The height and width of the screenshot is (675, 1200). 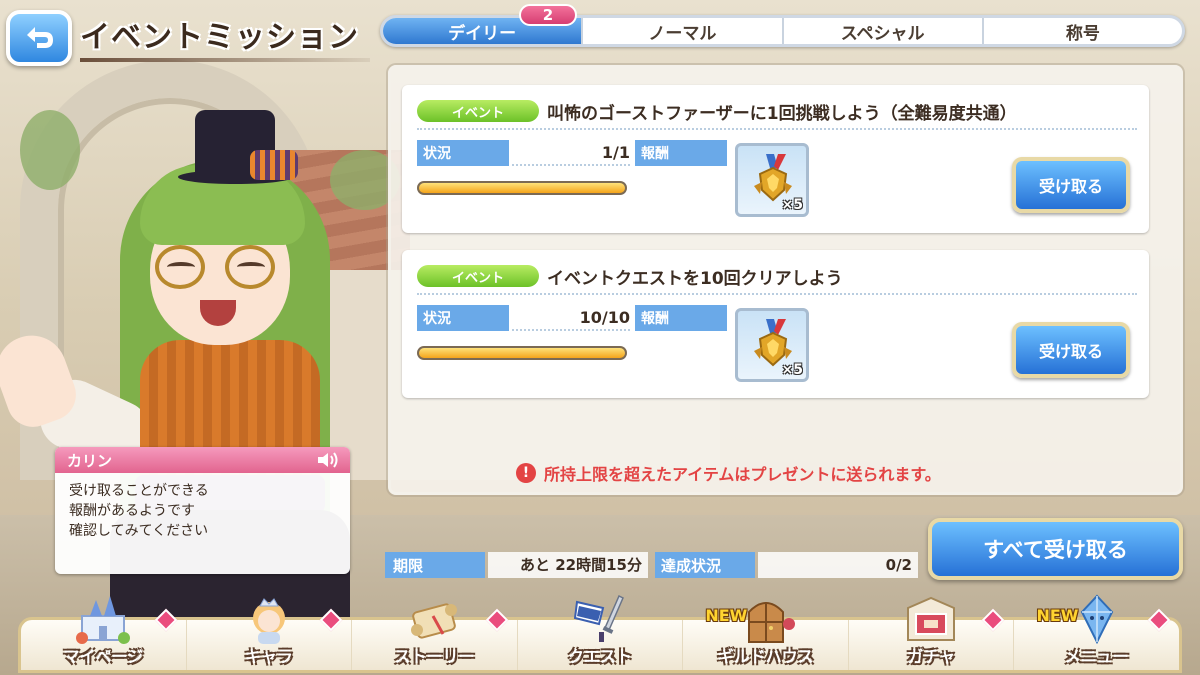 I want to click on nav-guildhouse: NEW ギルドハウス, so click(x=766, y=636).